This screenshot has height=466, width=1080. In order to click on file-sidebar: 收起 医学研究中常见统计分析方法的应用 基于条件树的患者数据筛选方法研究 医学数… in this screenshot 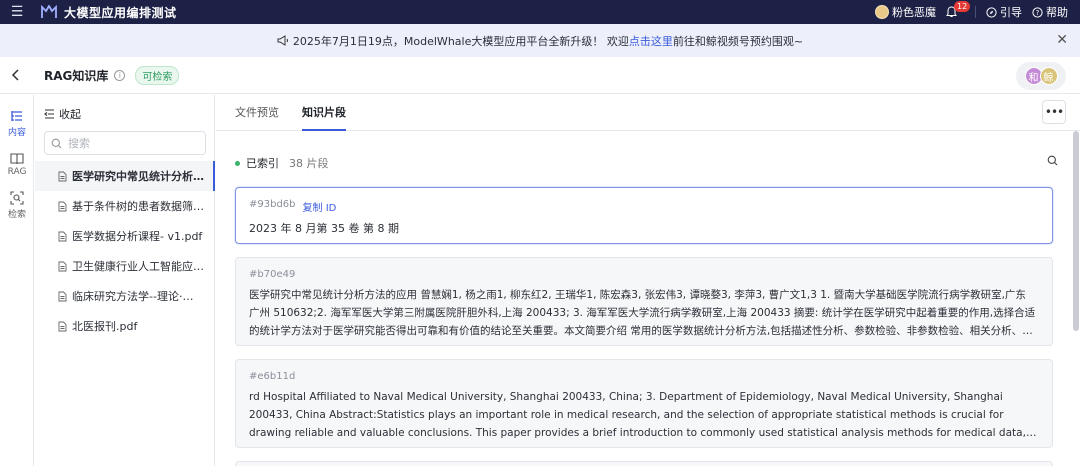, I will do `click(125, 280)`.